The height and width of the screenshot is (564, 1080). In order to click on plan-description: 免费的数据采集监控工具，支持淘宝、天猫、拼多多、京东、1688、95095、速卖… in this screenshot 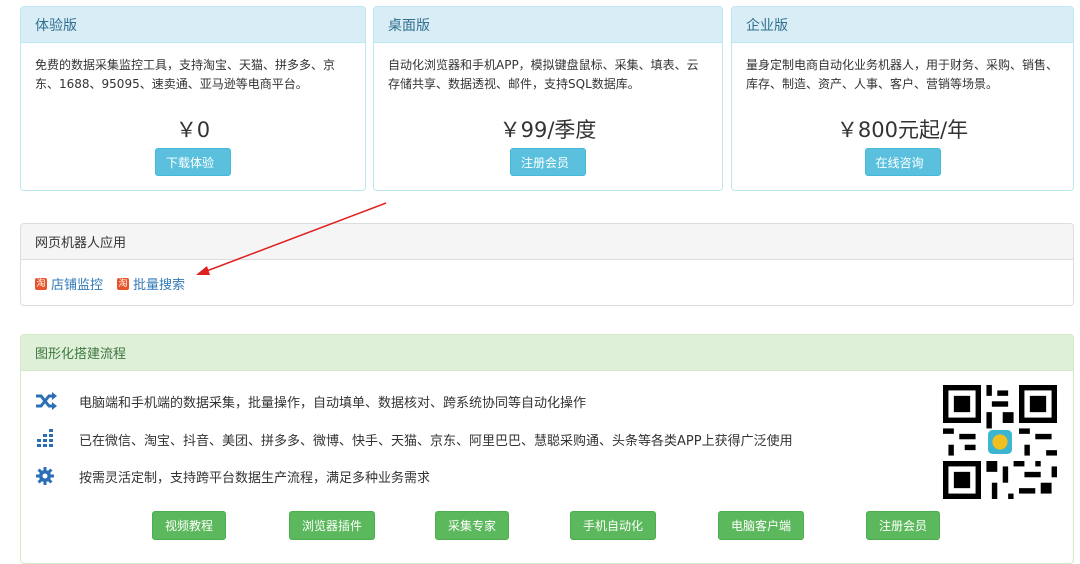, I will do `click(185, 74)`.